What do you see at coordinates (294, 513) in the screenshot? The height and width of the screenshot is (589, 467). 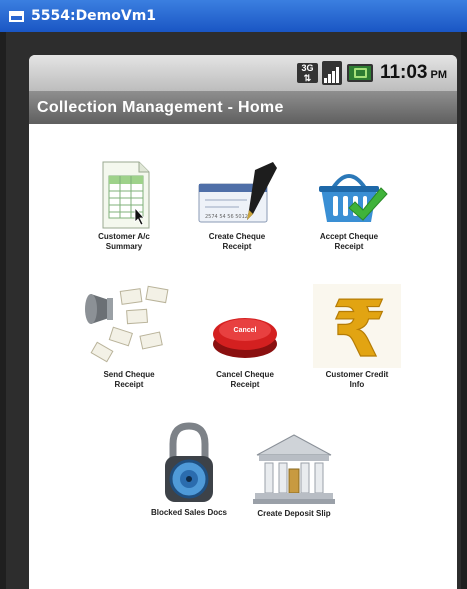 I see `tile-label: Create Deposit Slip` at bounding box center [294, 513].